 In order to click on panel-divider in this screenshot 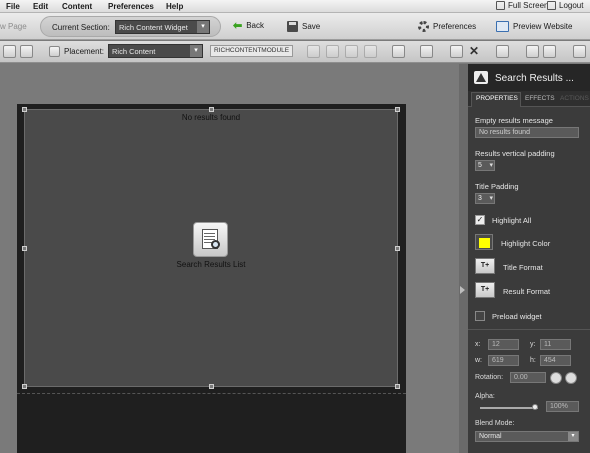, I will do `click(463, 258)`.